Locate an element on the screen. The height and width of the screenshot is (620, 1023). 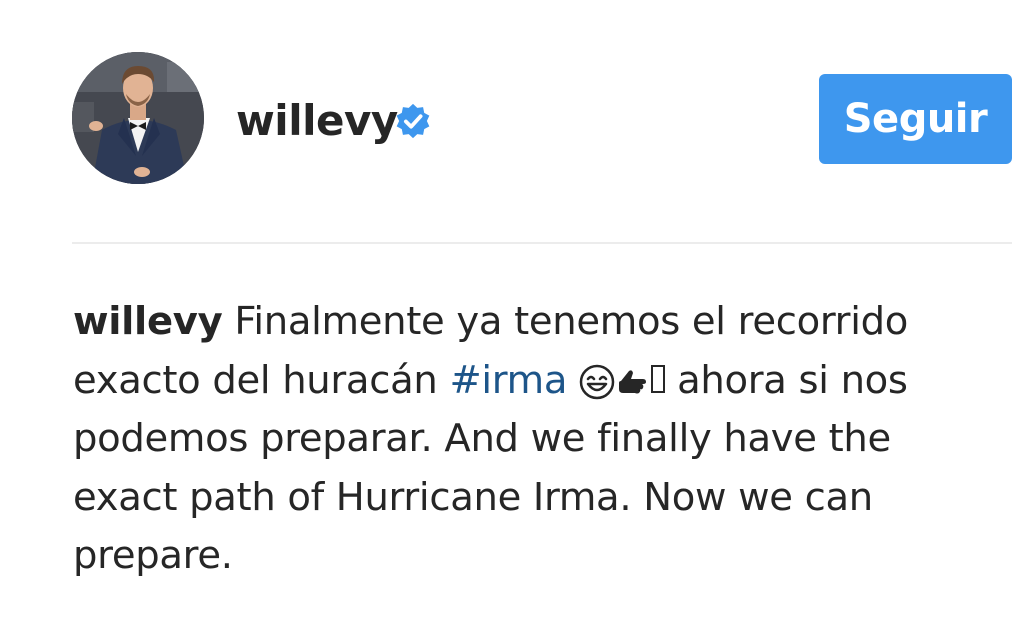
hashtag-link: #irma is located at coordinates (508, 380).